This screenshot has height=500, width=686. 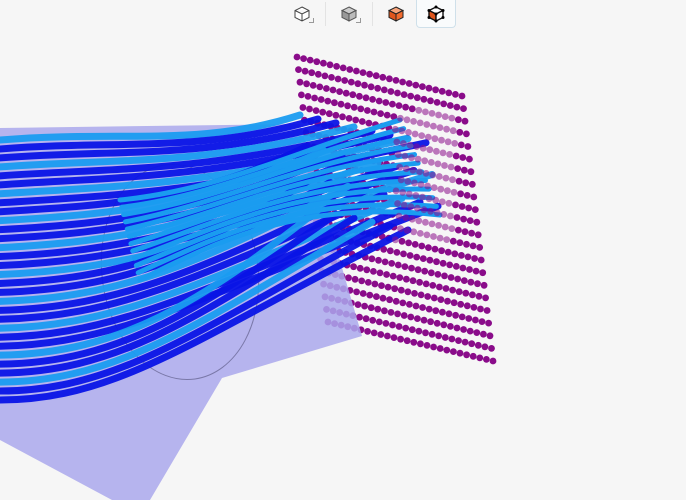 What do you see at coordinates (325, 14) in the screenshot?
I see `toolbar-divider` at bounding box center [325, 14].